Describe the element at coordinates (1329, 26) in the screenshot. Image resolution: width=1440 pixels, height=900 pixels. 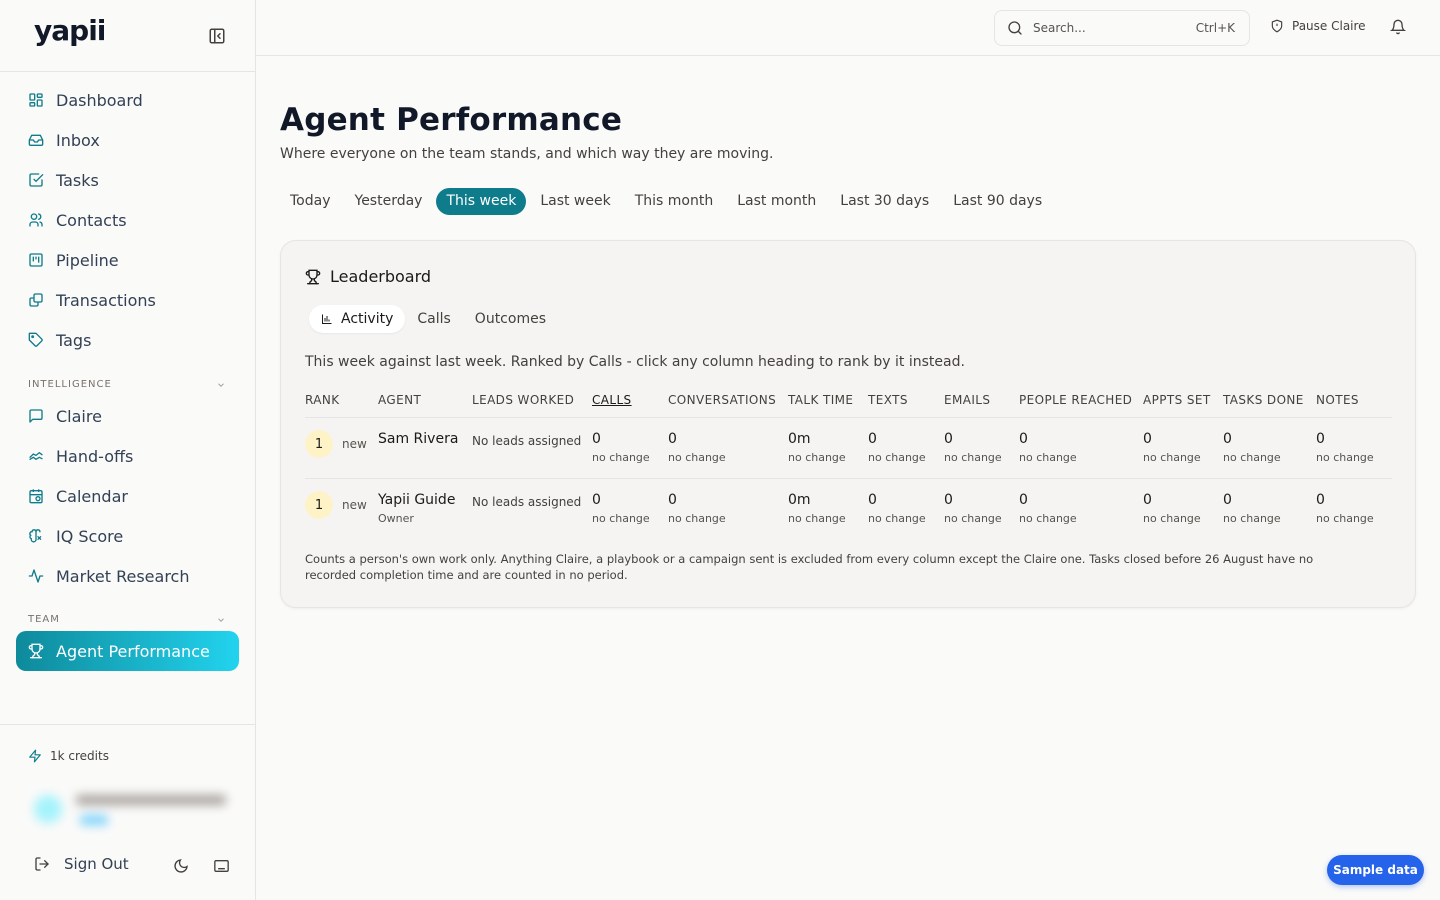
I see `pause-claire-label: Pause Claire` at that location.